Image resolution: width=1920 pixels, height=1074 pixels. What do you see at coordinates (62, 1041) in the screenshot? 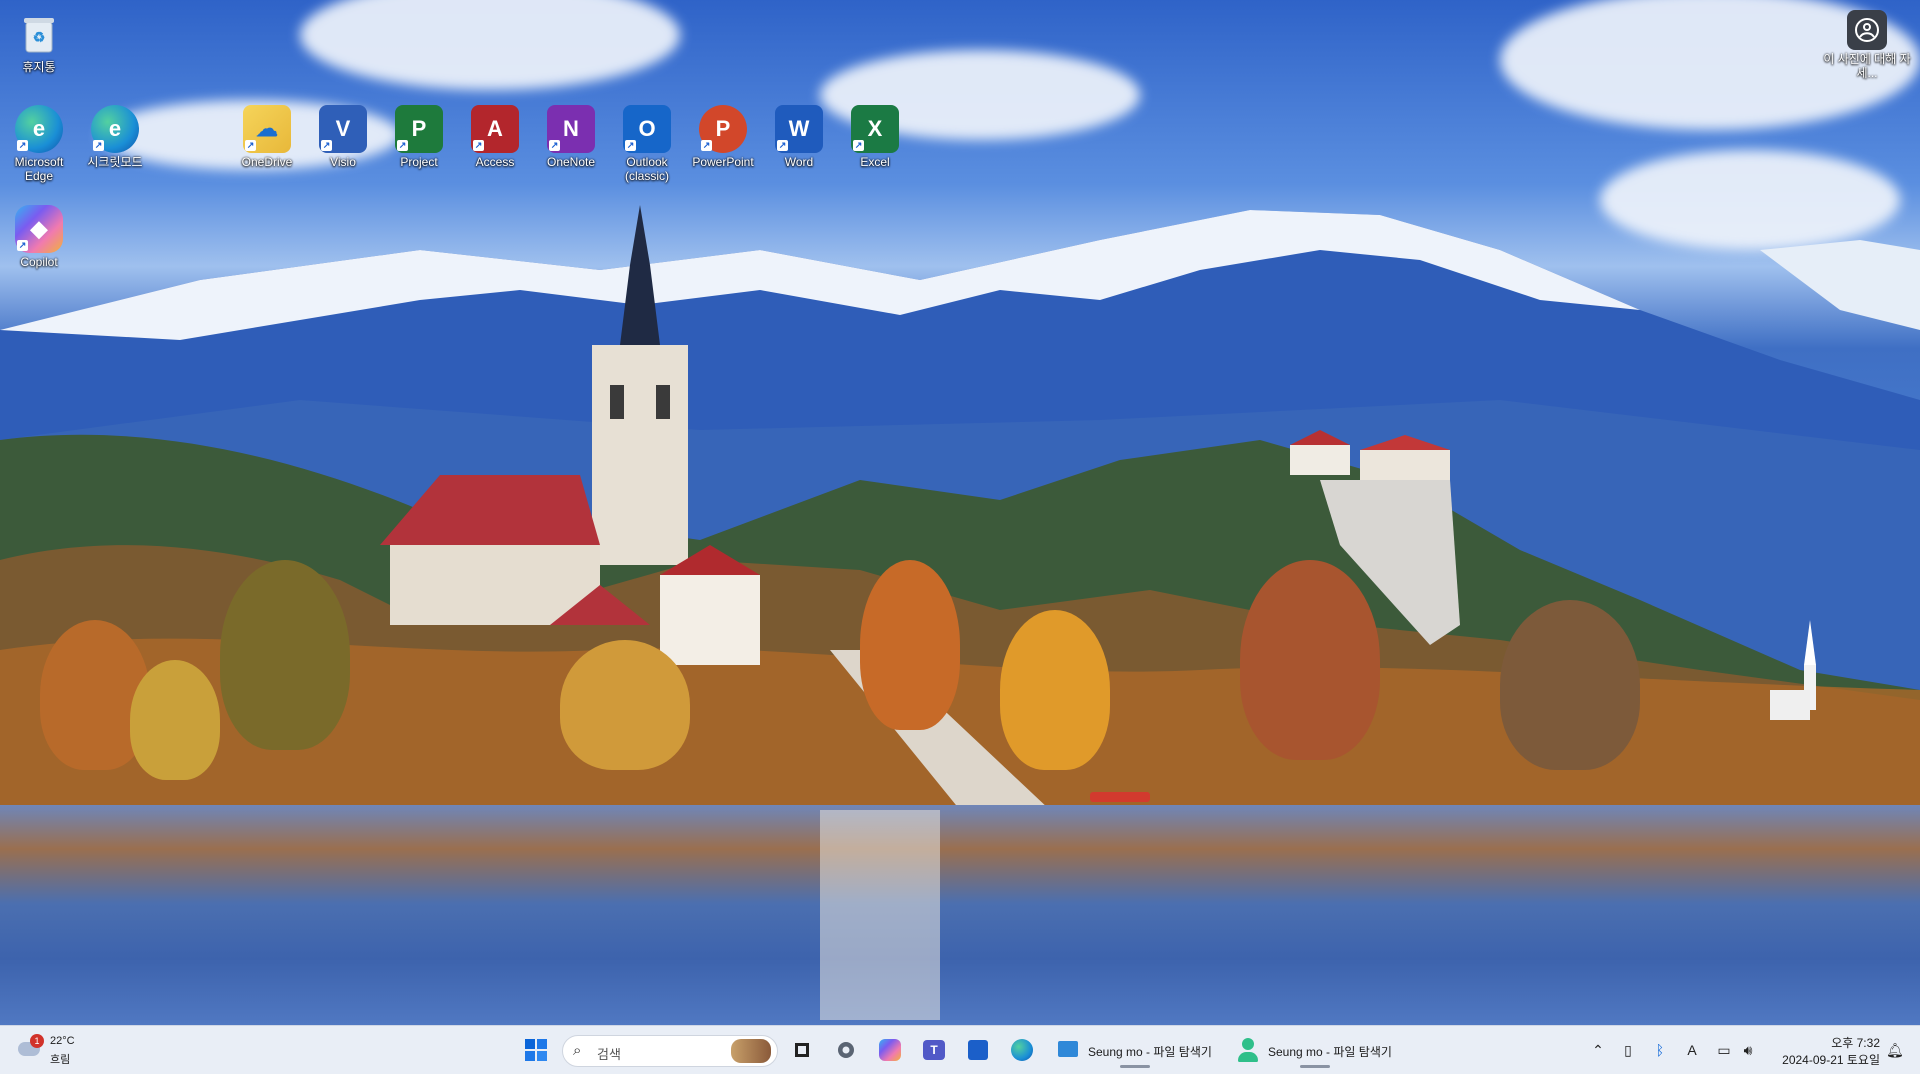
I see `weather-temp: 22°C` at bounding box center [62, 1041].